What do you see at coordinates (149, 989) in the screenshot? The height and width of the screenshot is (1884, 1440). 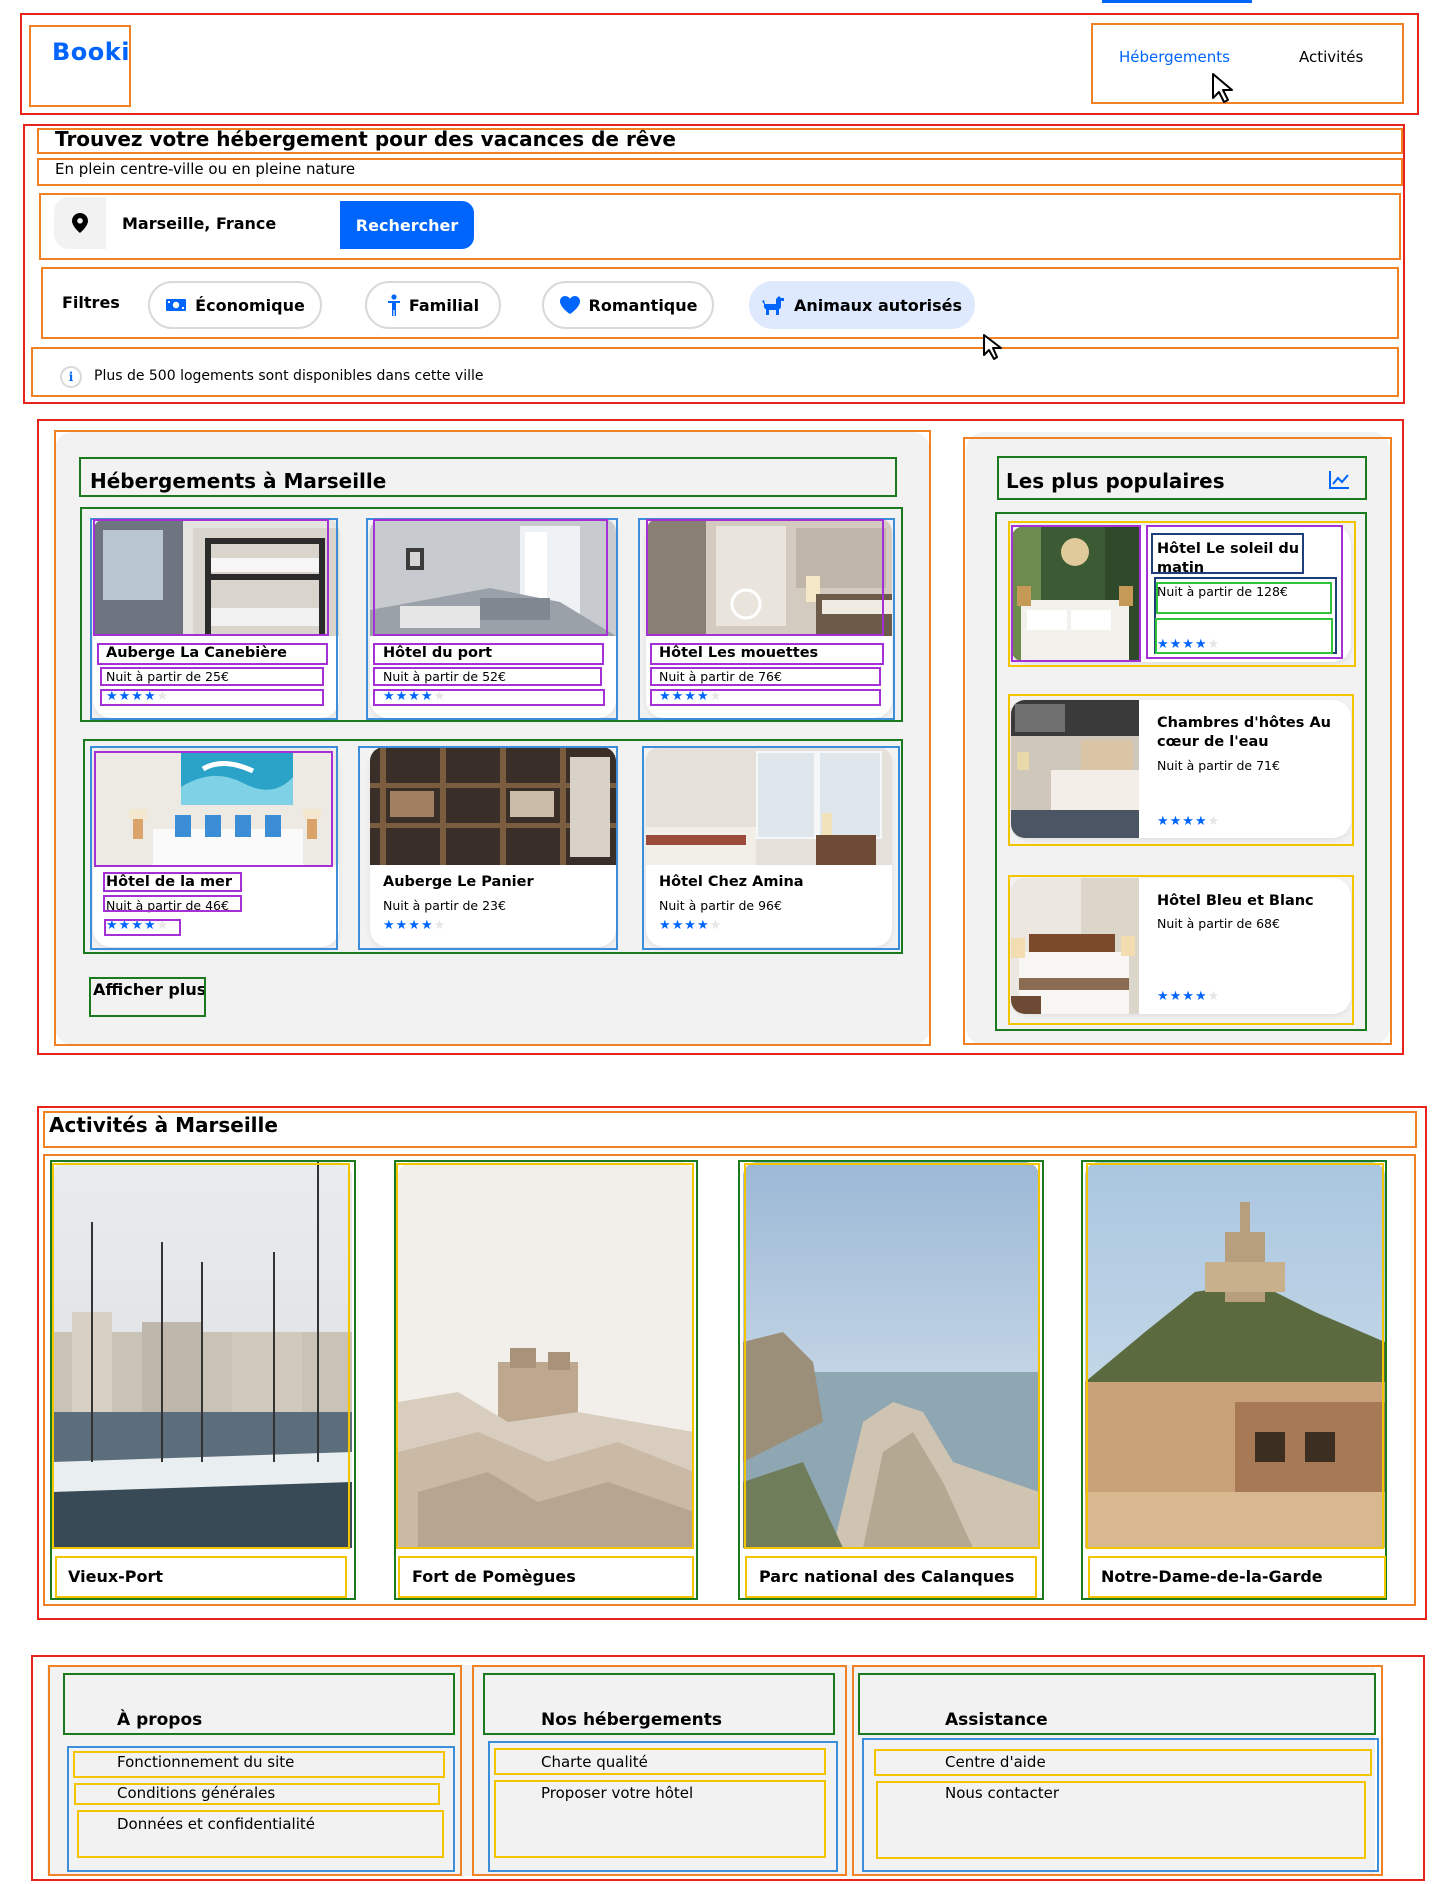 I see `show-more-button: Afficher plus` at bounding box center [149, 989].